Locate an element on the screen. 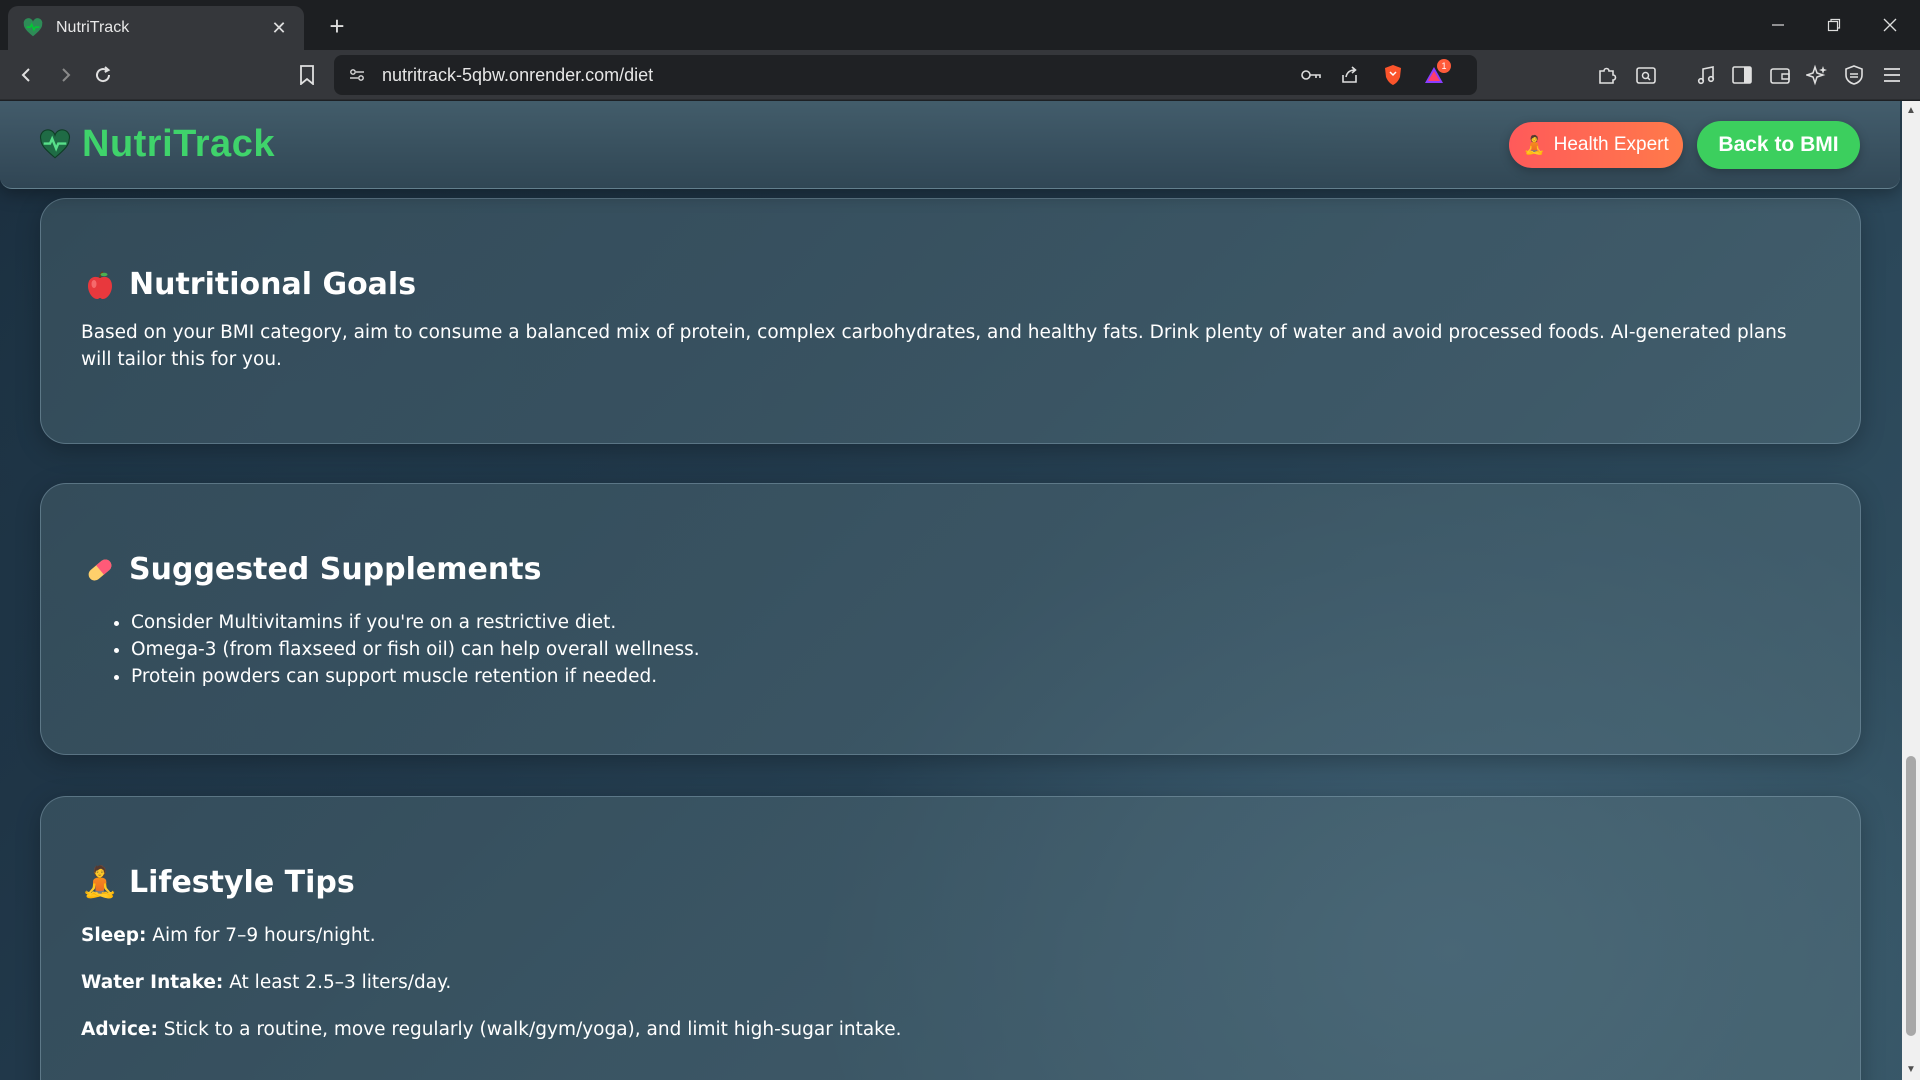  sidebar-toggle-icon is located at coordinates (1742, 75).